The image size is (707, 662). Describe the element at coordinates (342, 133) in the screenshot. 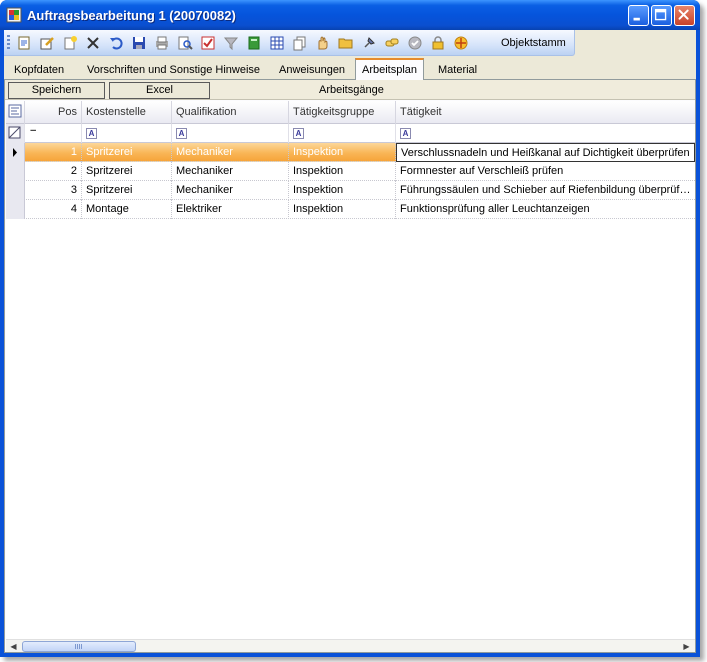

I see `filter-taetigkeitsgruppe: A` at that location.